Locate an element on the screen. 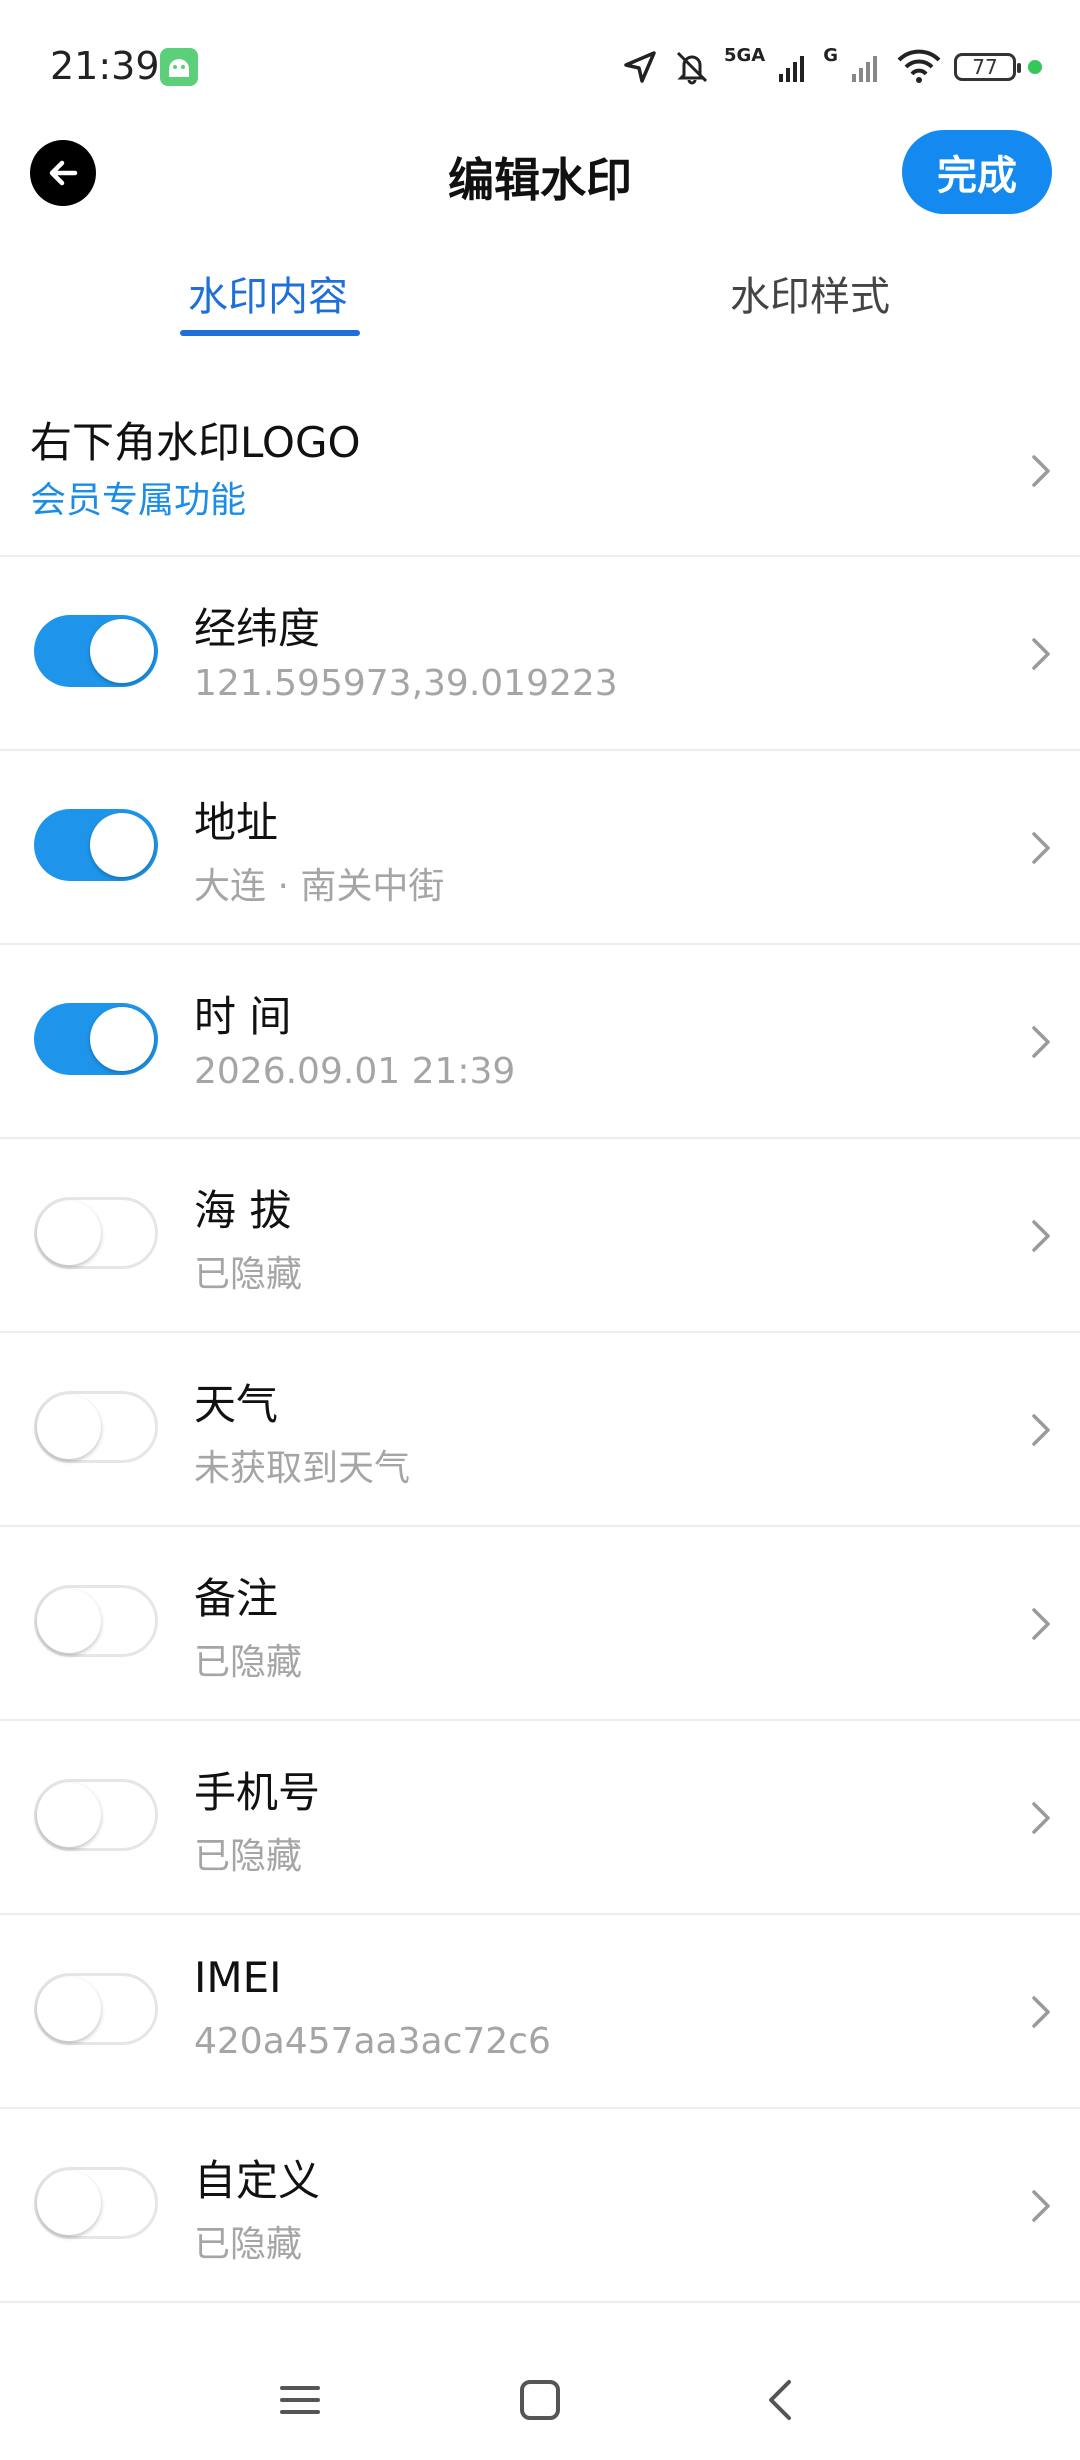 Image resolution: width=1080 pixels, height=2460 pixels. setting-value: 2026.09.01 21:39 is located at coordinates (355, 1071).